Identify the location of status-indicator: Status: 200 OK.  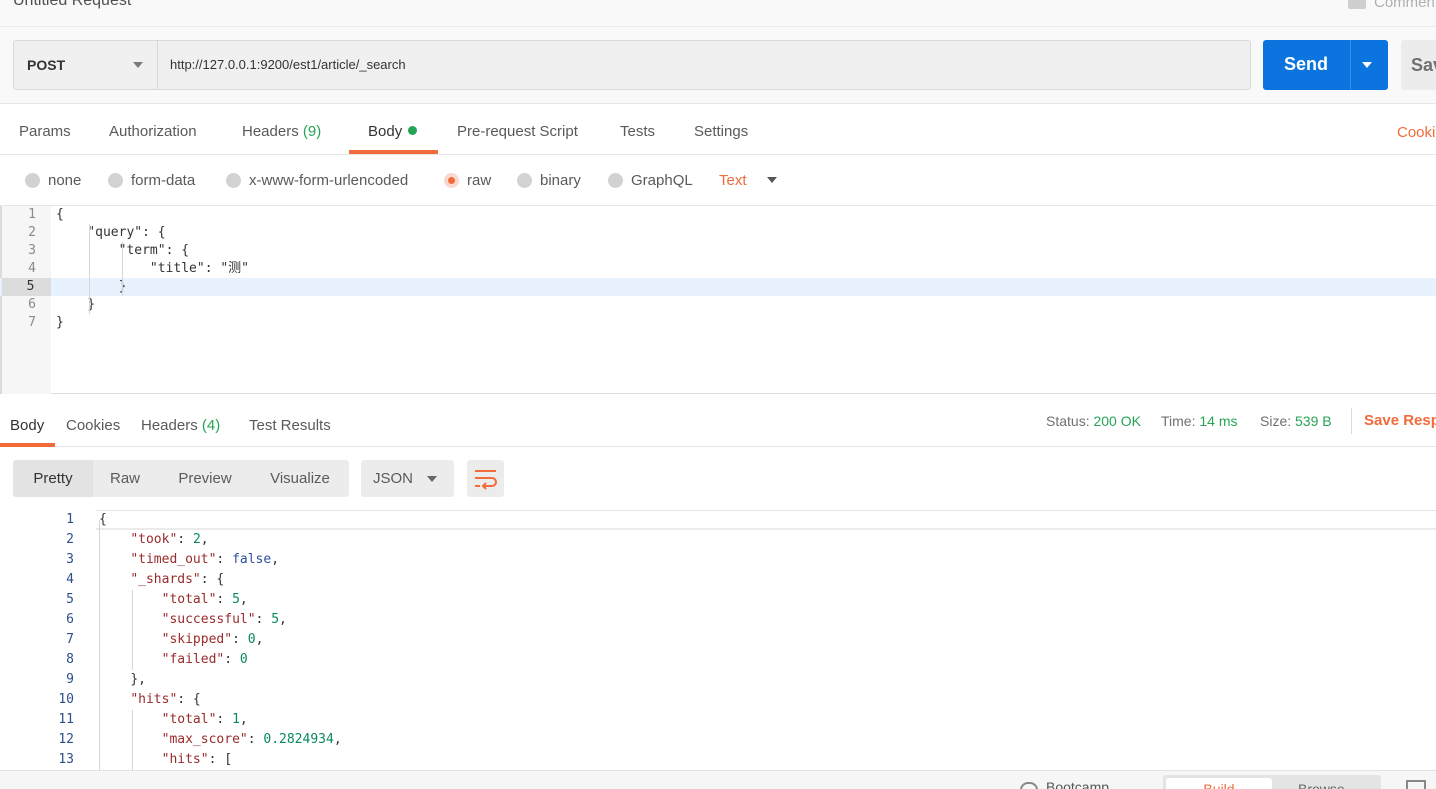
(1093, 421).